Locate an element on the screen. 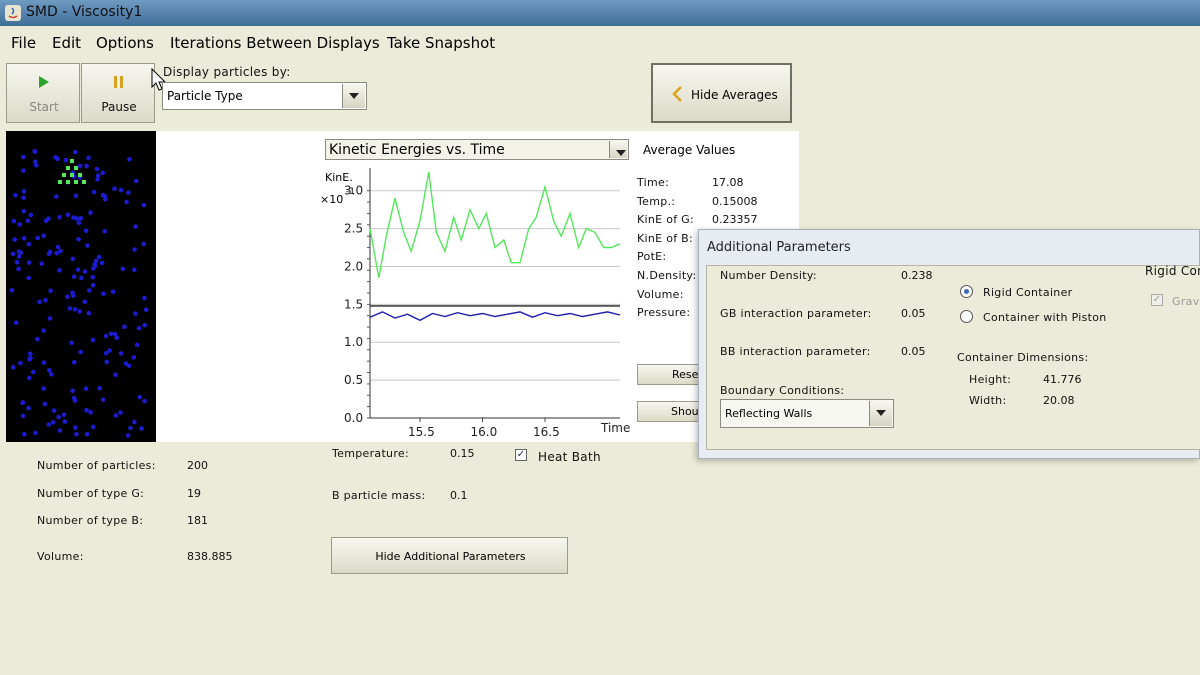 The width and height of the screenshot is (1200, 675). rigid-container-header: Rigid Con is located at coordinates (1172, 271).